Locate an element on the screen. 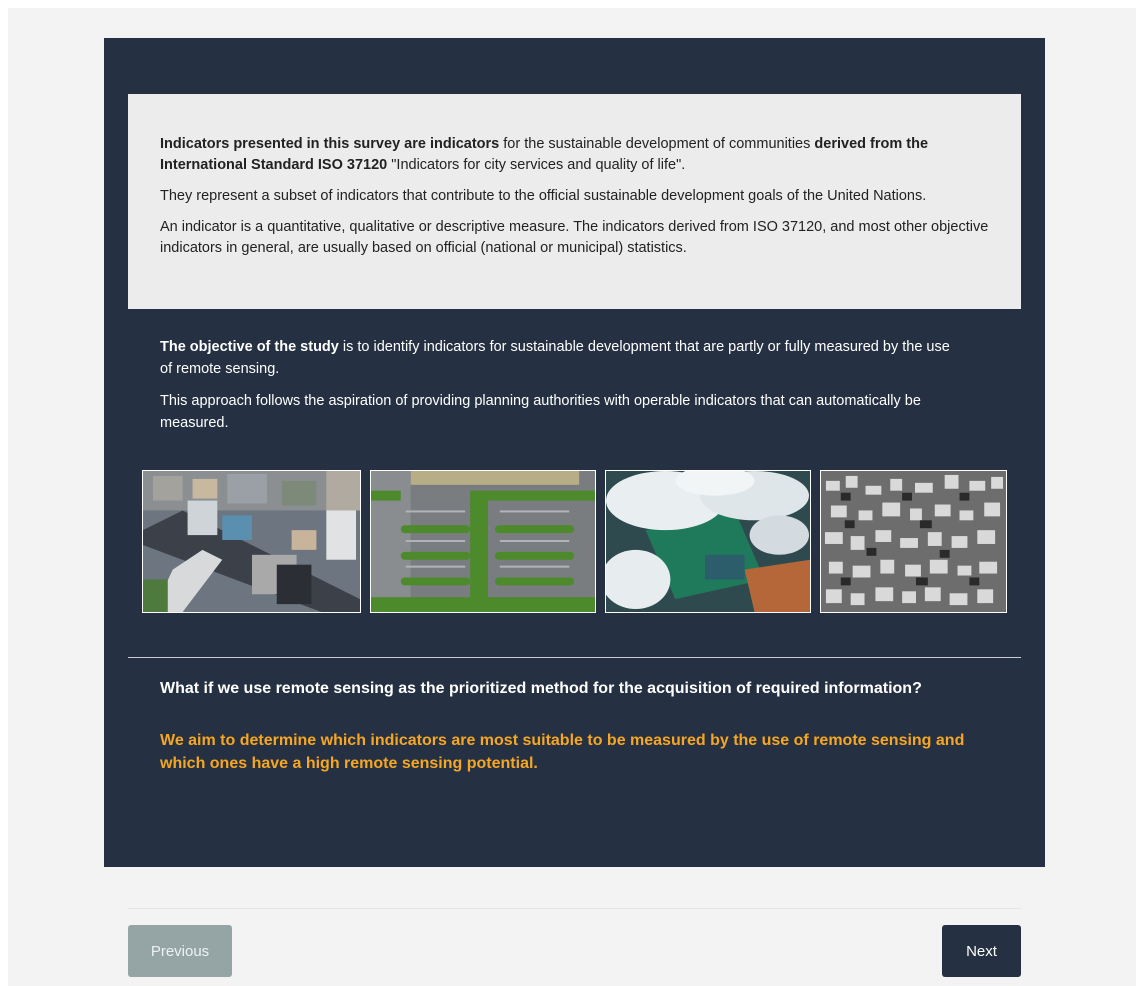 The height and width of the screenshot is (986, 1136). previous-button: Previous is located at coordinates (180, 951).